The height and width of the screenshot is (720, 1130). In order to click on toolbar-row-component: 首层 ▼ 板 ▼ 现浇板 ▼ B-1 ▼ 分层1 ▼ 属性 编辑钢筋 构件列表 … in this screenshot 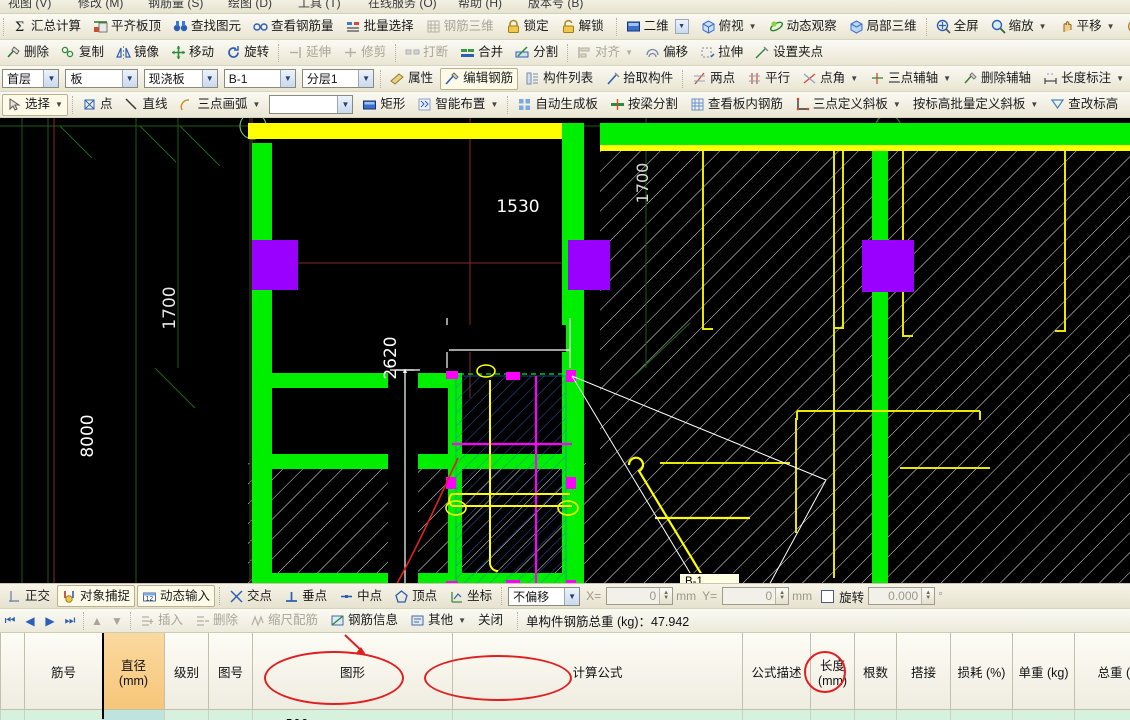, I will do `click(565, 79)`.